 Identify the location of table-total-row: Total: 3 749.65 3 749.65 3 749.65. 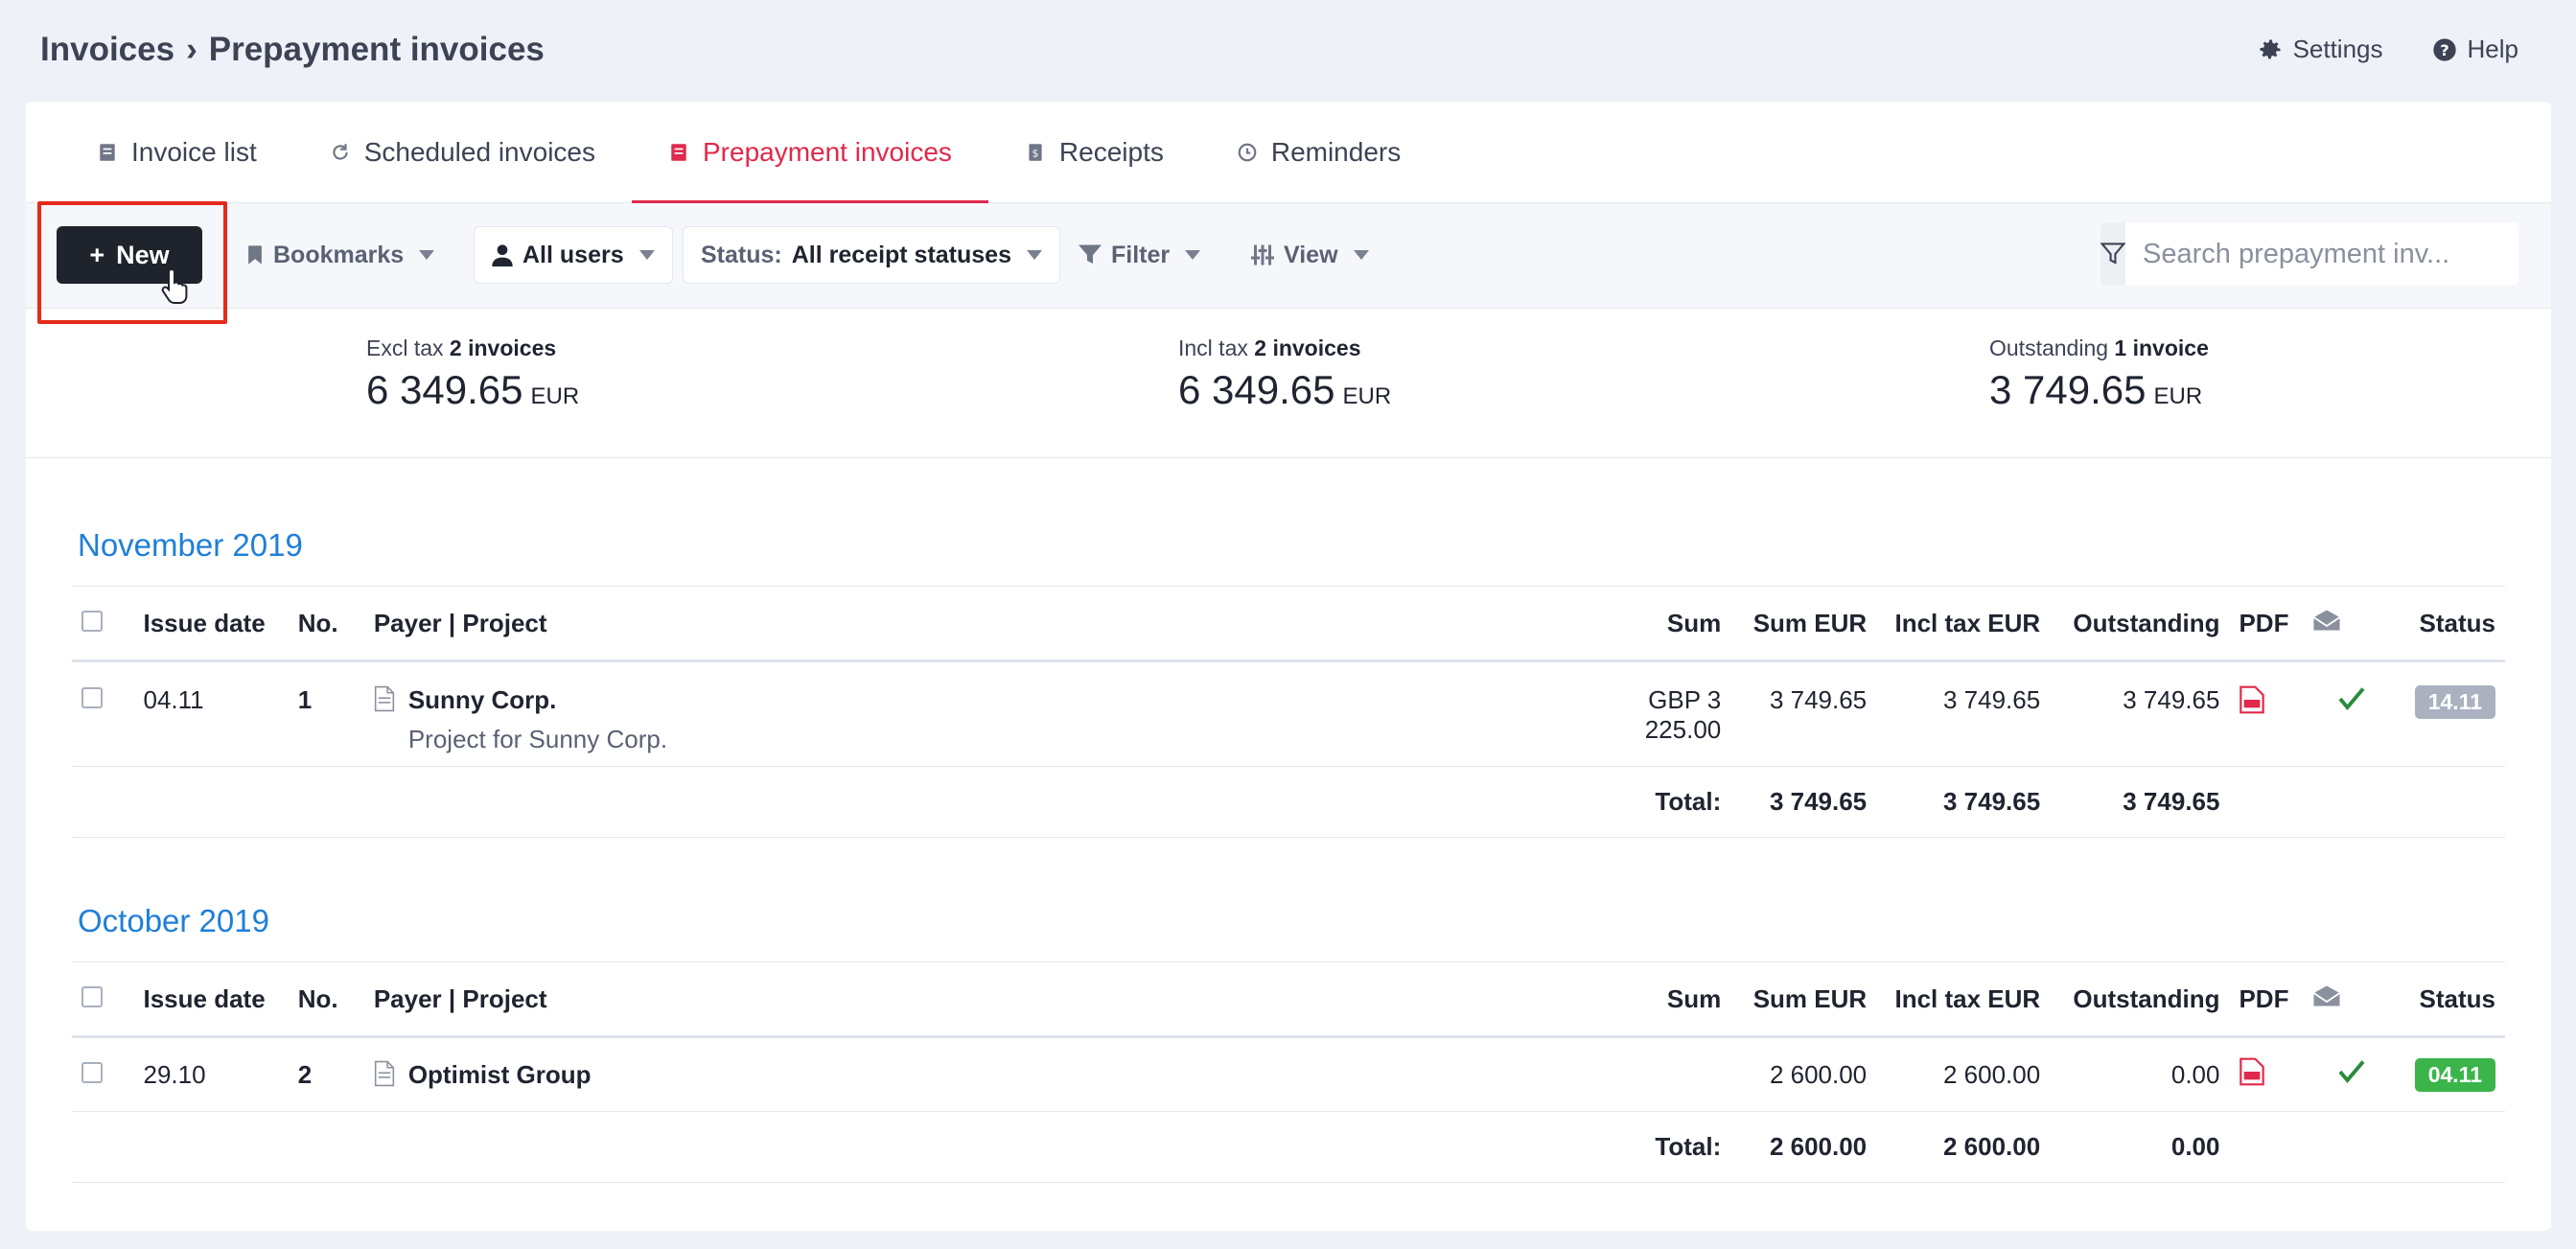
(1289, 802).